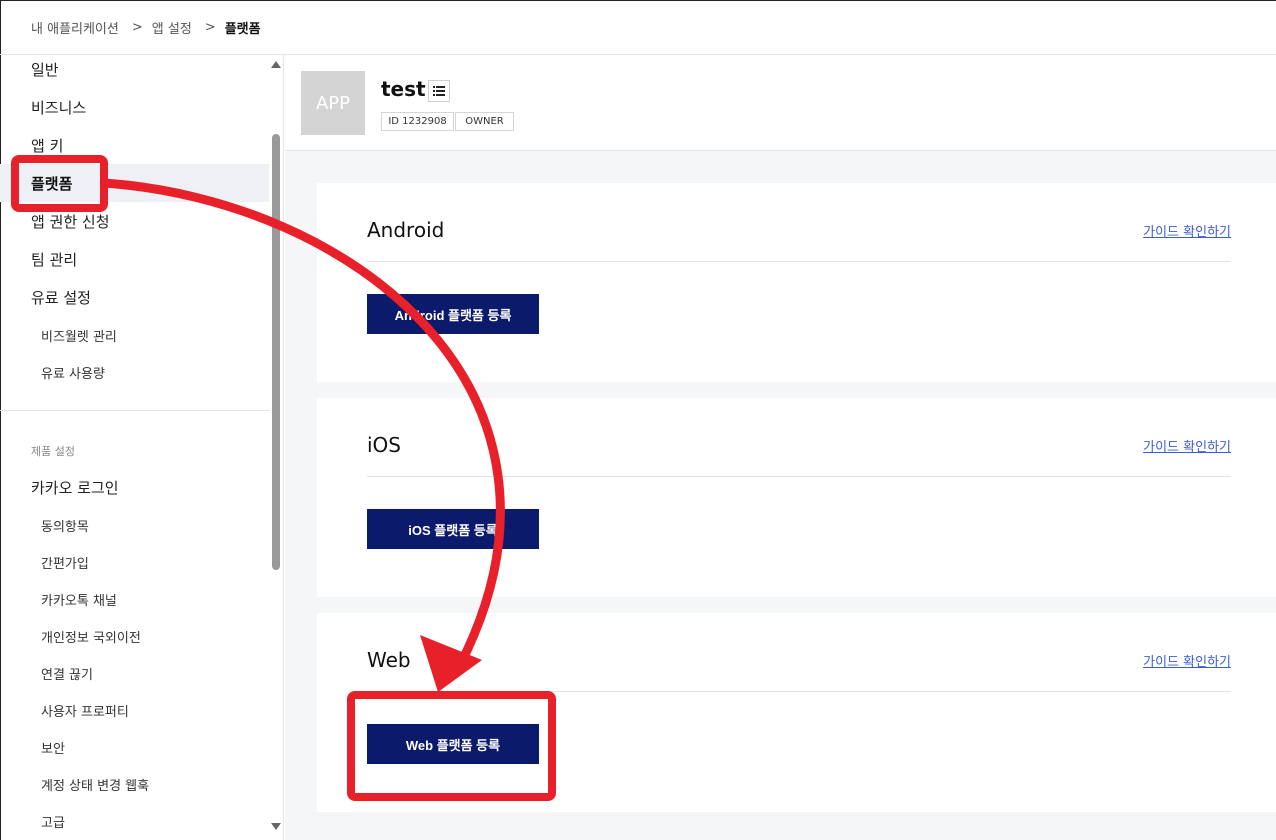 The width and height of the screenshot is (1276, 840). What do you see at coordinates (389, 660) in the screenshot?
I see `platform-title: Web` at bounding box center [389, 660].